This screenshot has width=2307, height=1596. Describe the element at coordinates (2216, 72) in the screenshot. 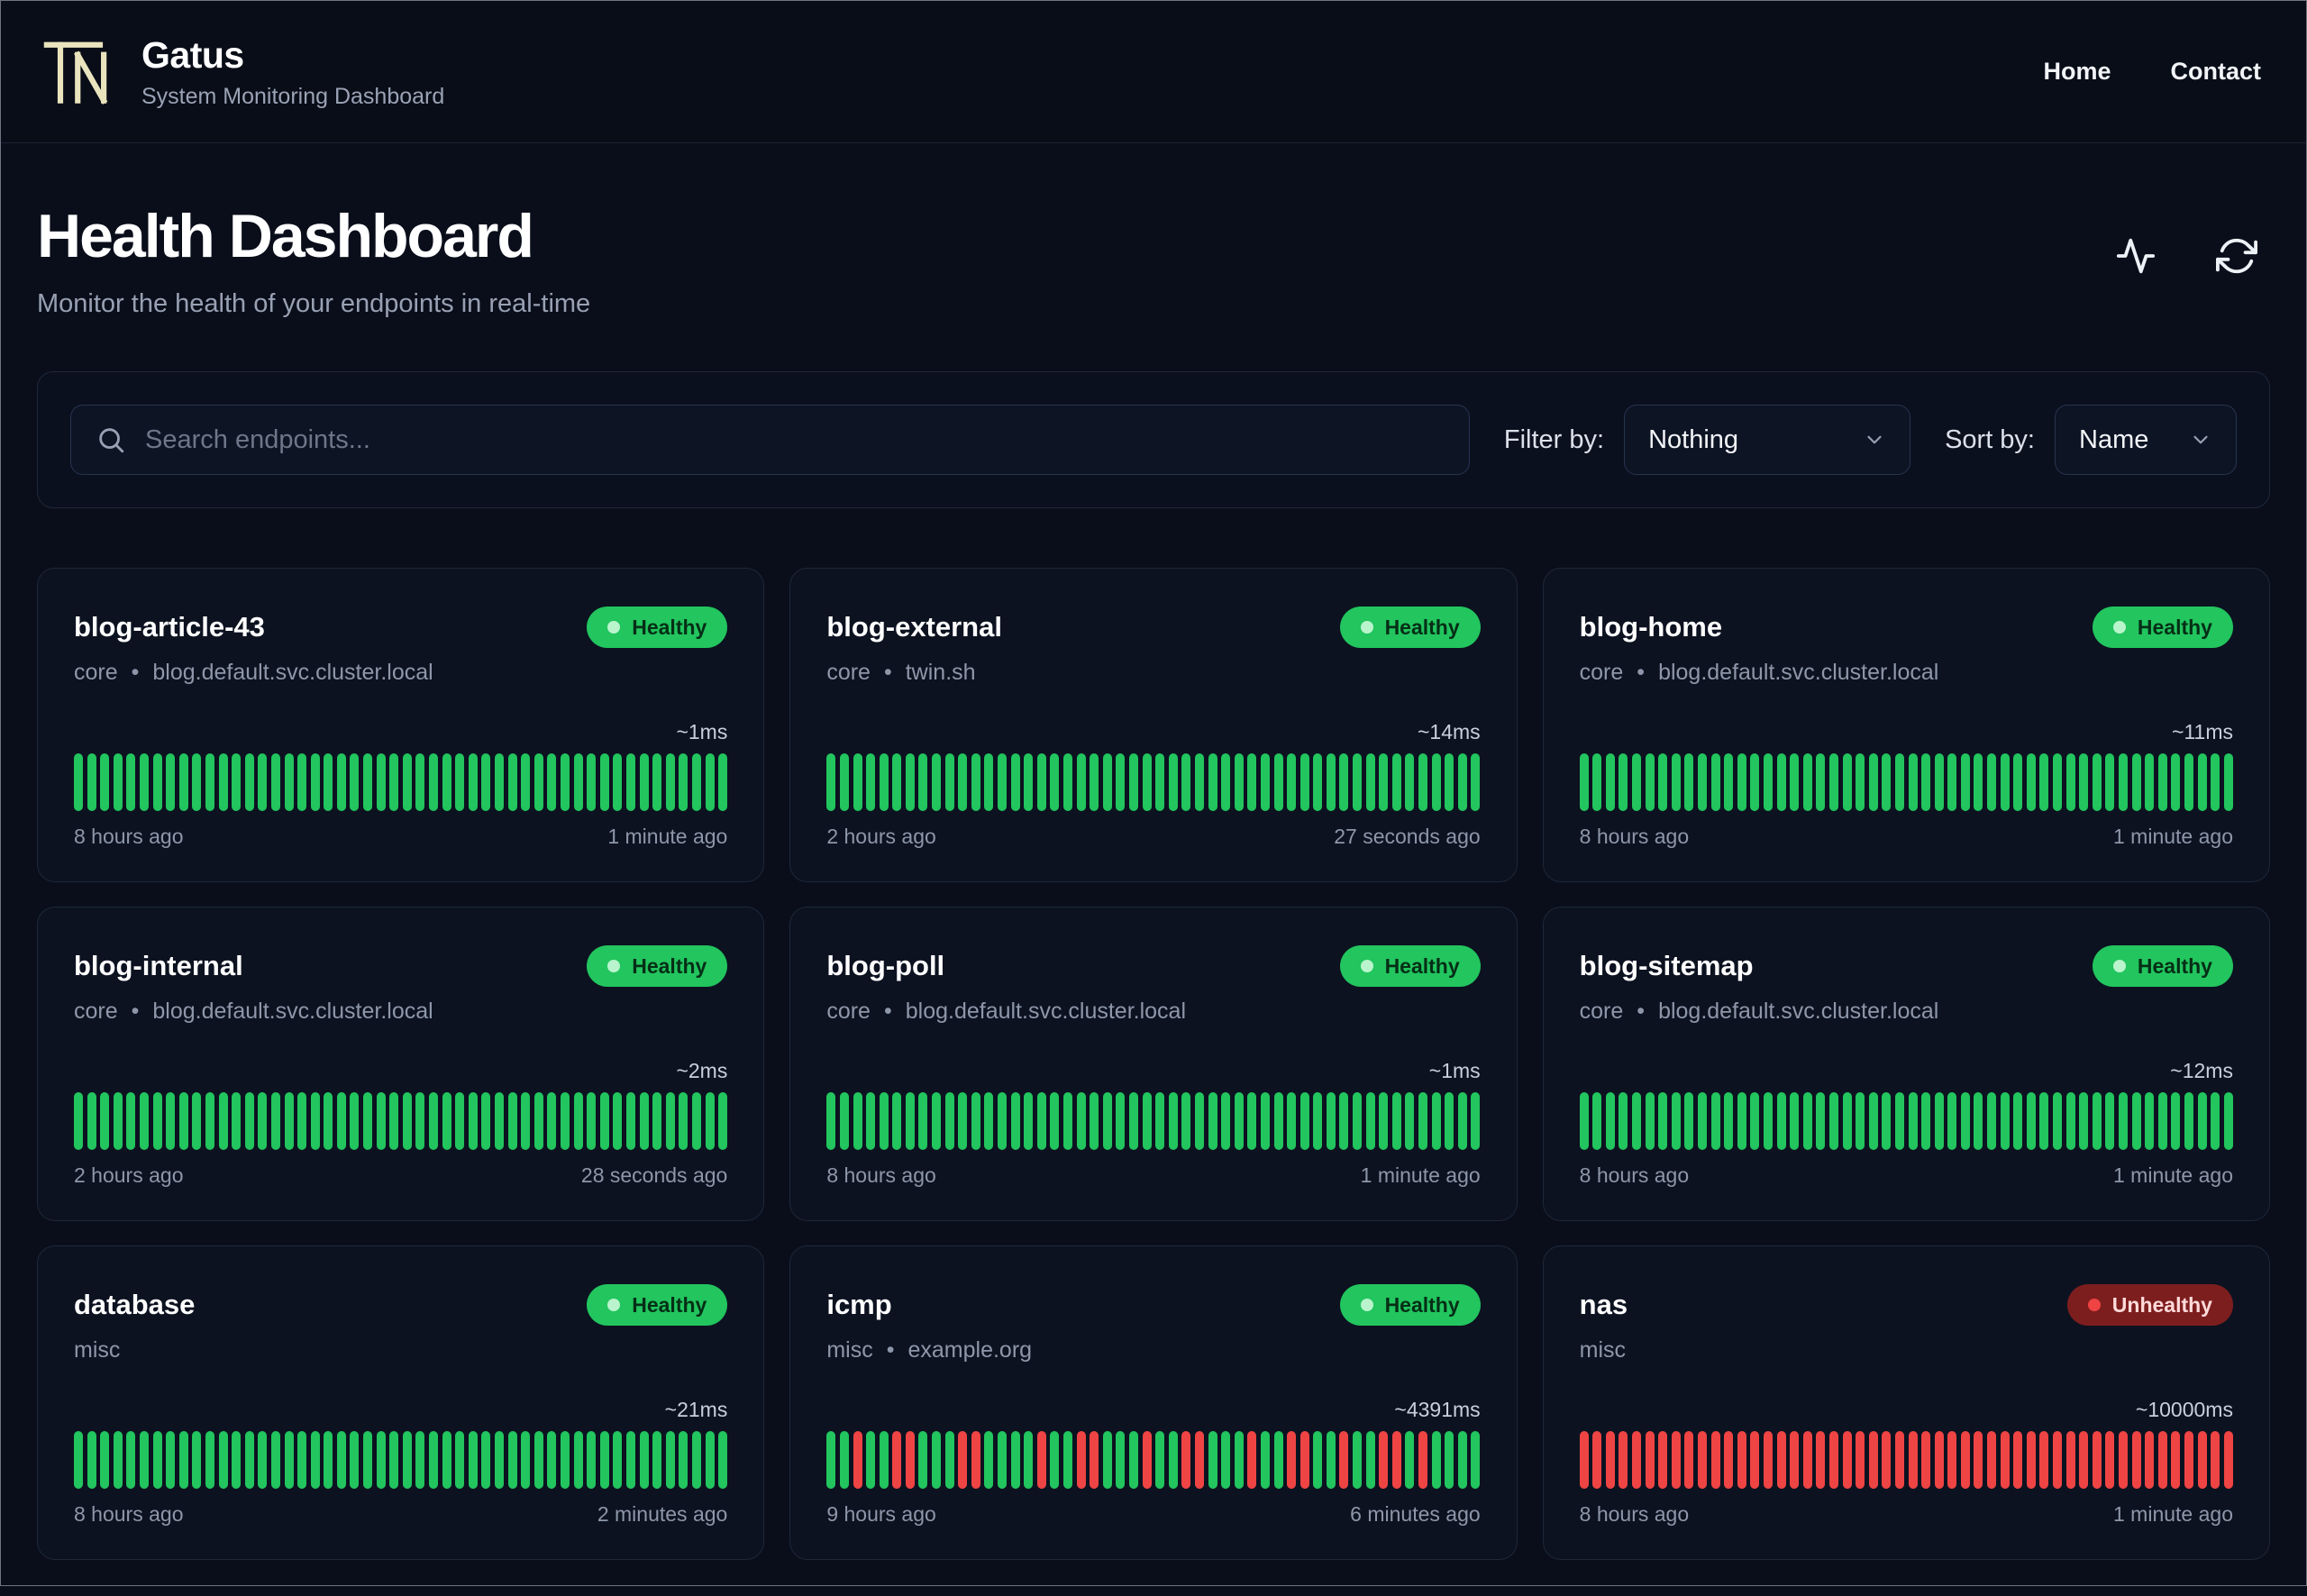

I see `nav-link-contact: Contact` at that location.